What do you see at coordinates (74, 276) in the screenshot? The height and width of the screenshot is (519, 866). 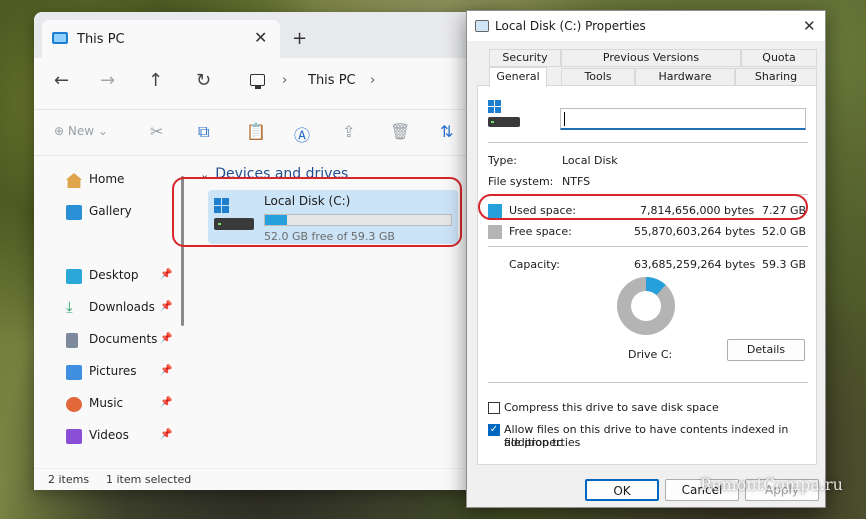 I see `desktop-icon` at bounding box center [74, 276].